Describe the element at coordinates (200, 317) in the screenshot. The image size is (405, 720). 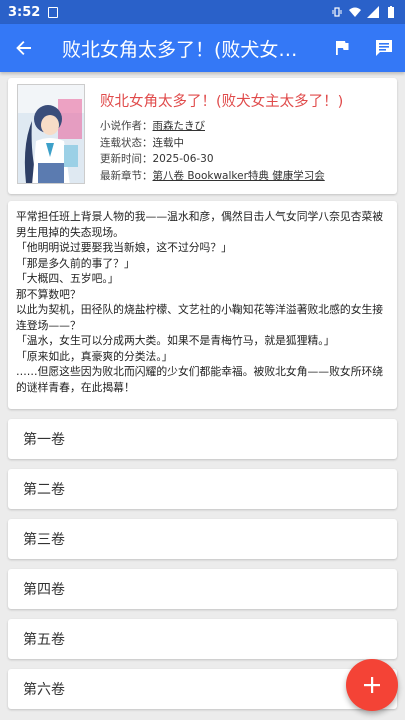
I see `intro-line: 以此为契机，田径队的烧盐柠檬、文艺社的小鞠知花等洋溢著败北感的女生接连登场——？` at that location.